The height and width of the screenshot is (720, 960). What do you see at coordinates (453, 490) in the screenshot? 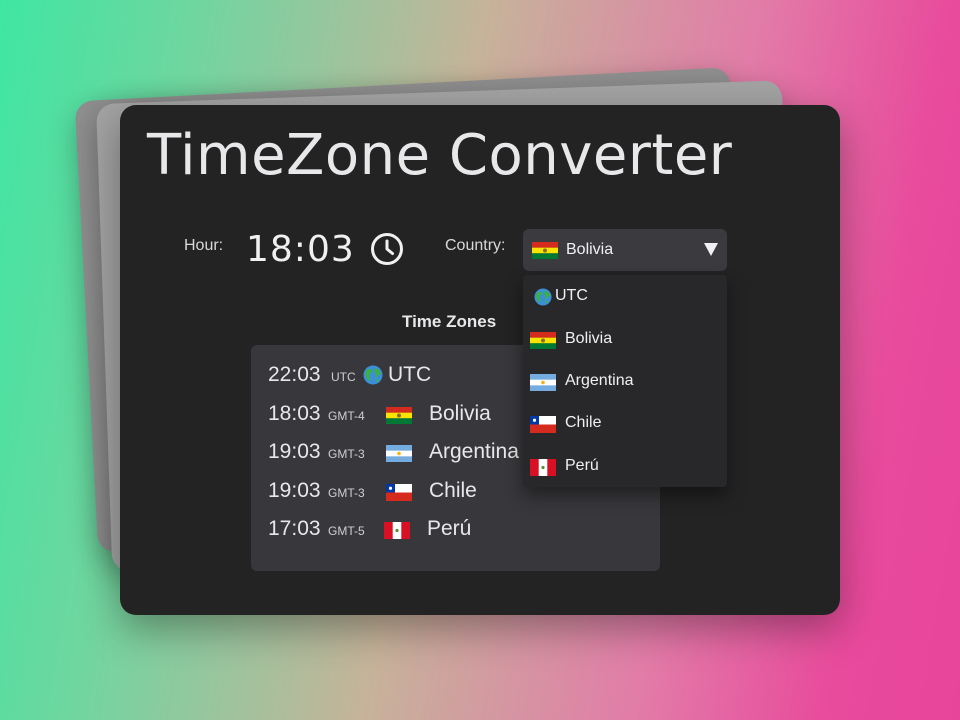
I see `zone-name: Chile` at bounding box center [453, 490].